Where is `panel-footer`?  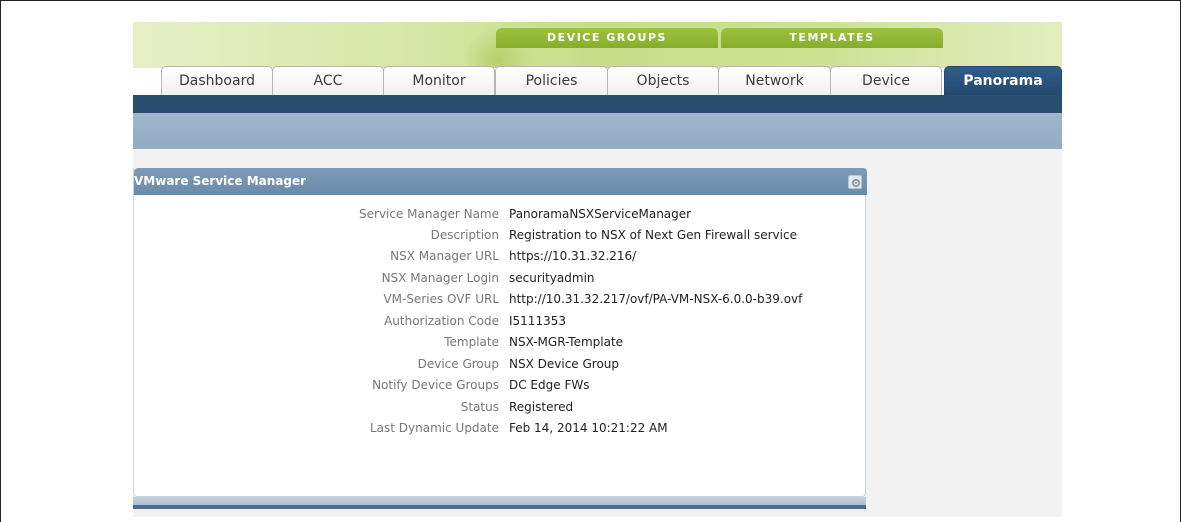
panel-footer is located at coordinates (499, 501).